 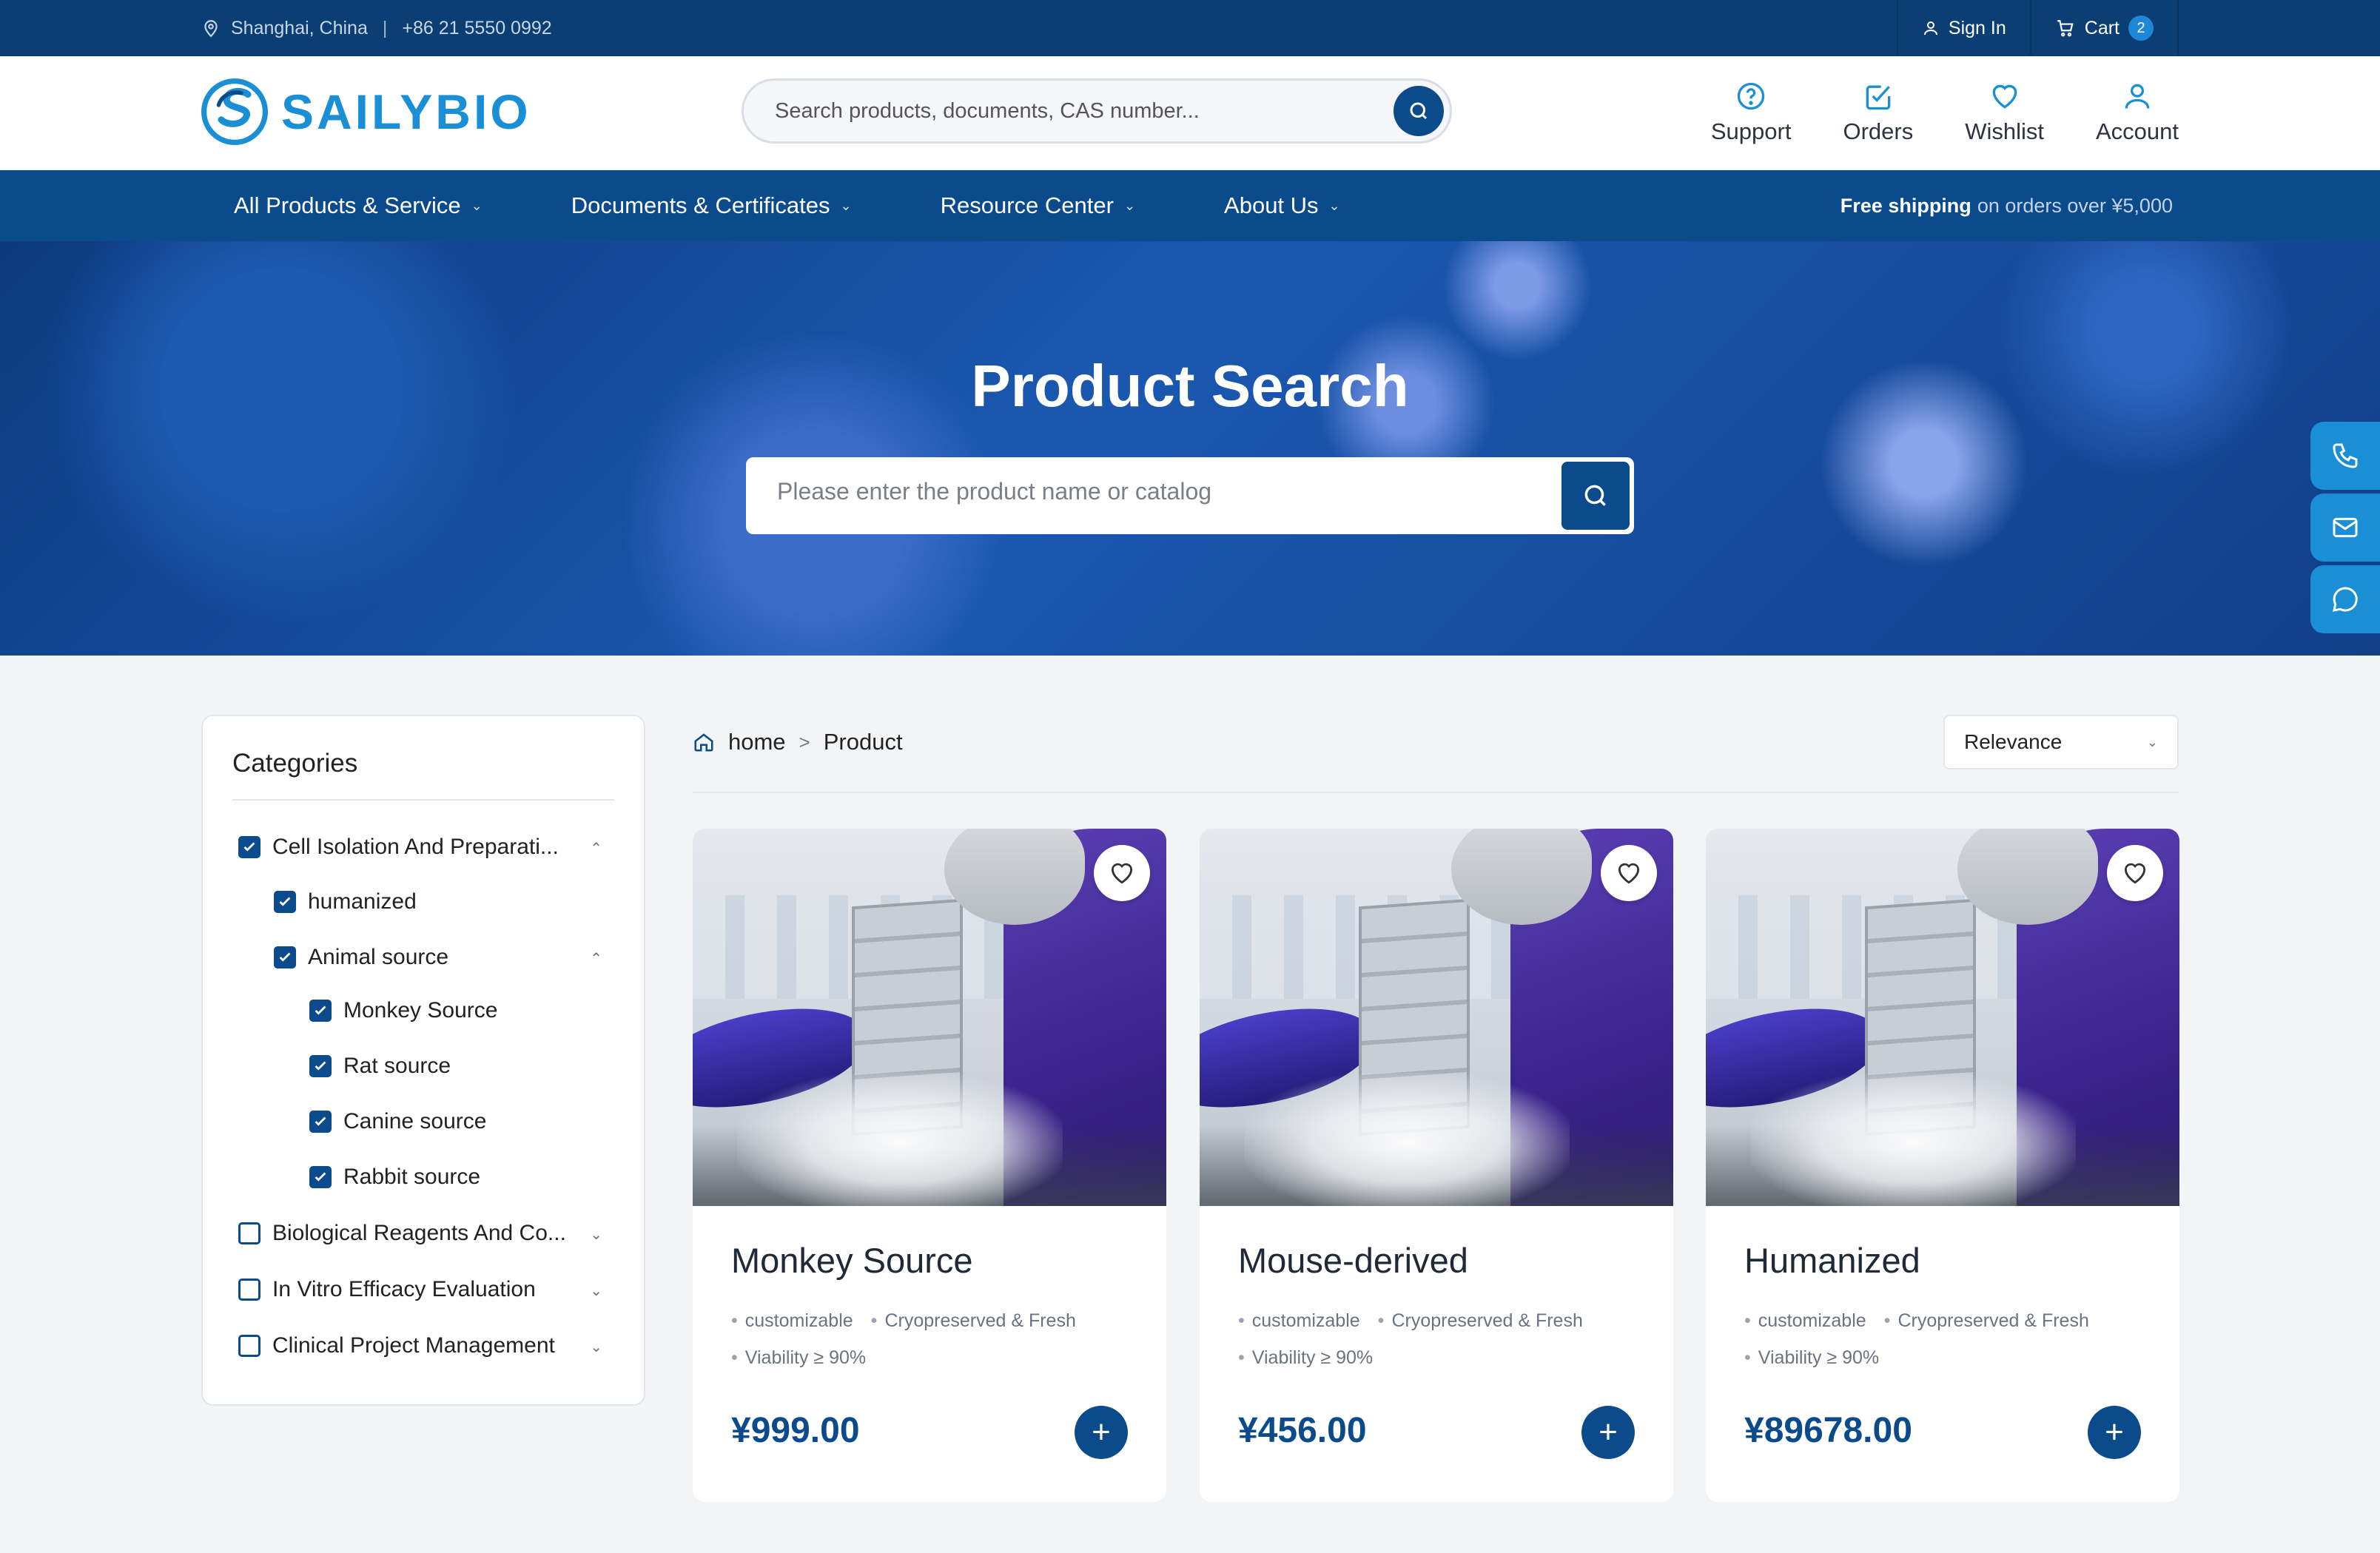 What do you see at coordinates (412, 1177) in the screenshot?
I see `category-label: Rabbit source` at bounding box center [412, 1177].